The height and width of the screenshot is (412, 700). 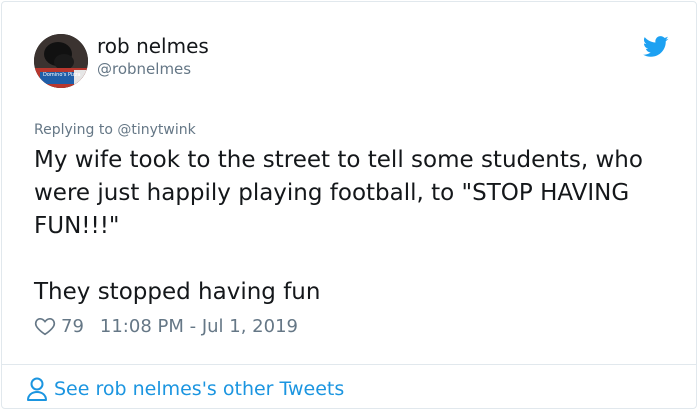 I want to click on like-count: 79, so click(x=72, y=326).